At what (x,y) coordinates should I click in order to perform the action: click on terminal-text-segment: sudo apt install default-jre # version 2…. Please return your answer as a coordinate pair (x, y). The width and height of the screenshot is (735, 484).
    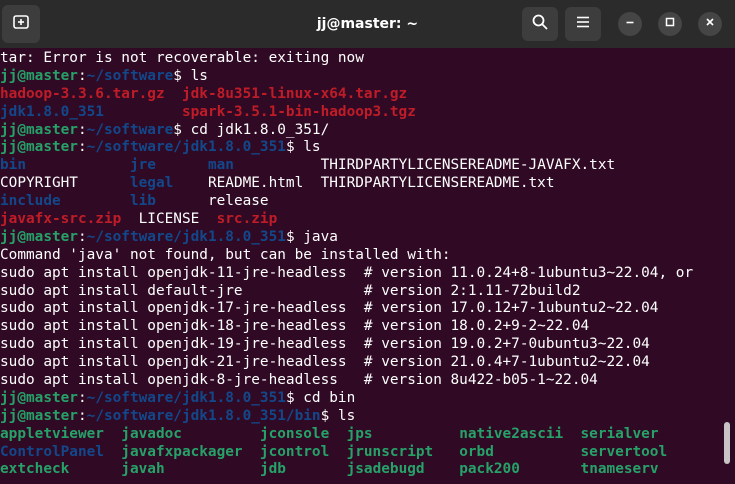
    Looking at the image, I should click on (290, 290).